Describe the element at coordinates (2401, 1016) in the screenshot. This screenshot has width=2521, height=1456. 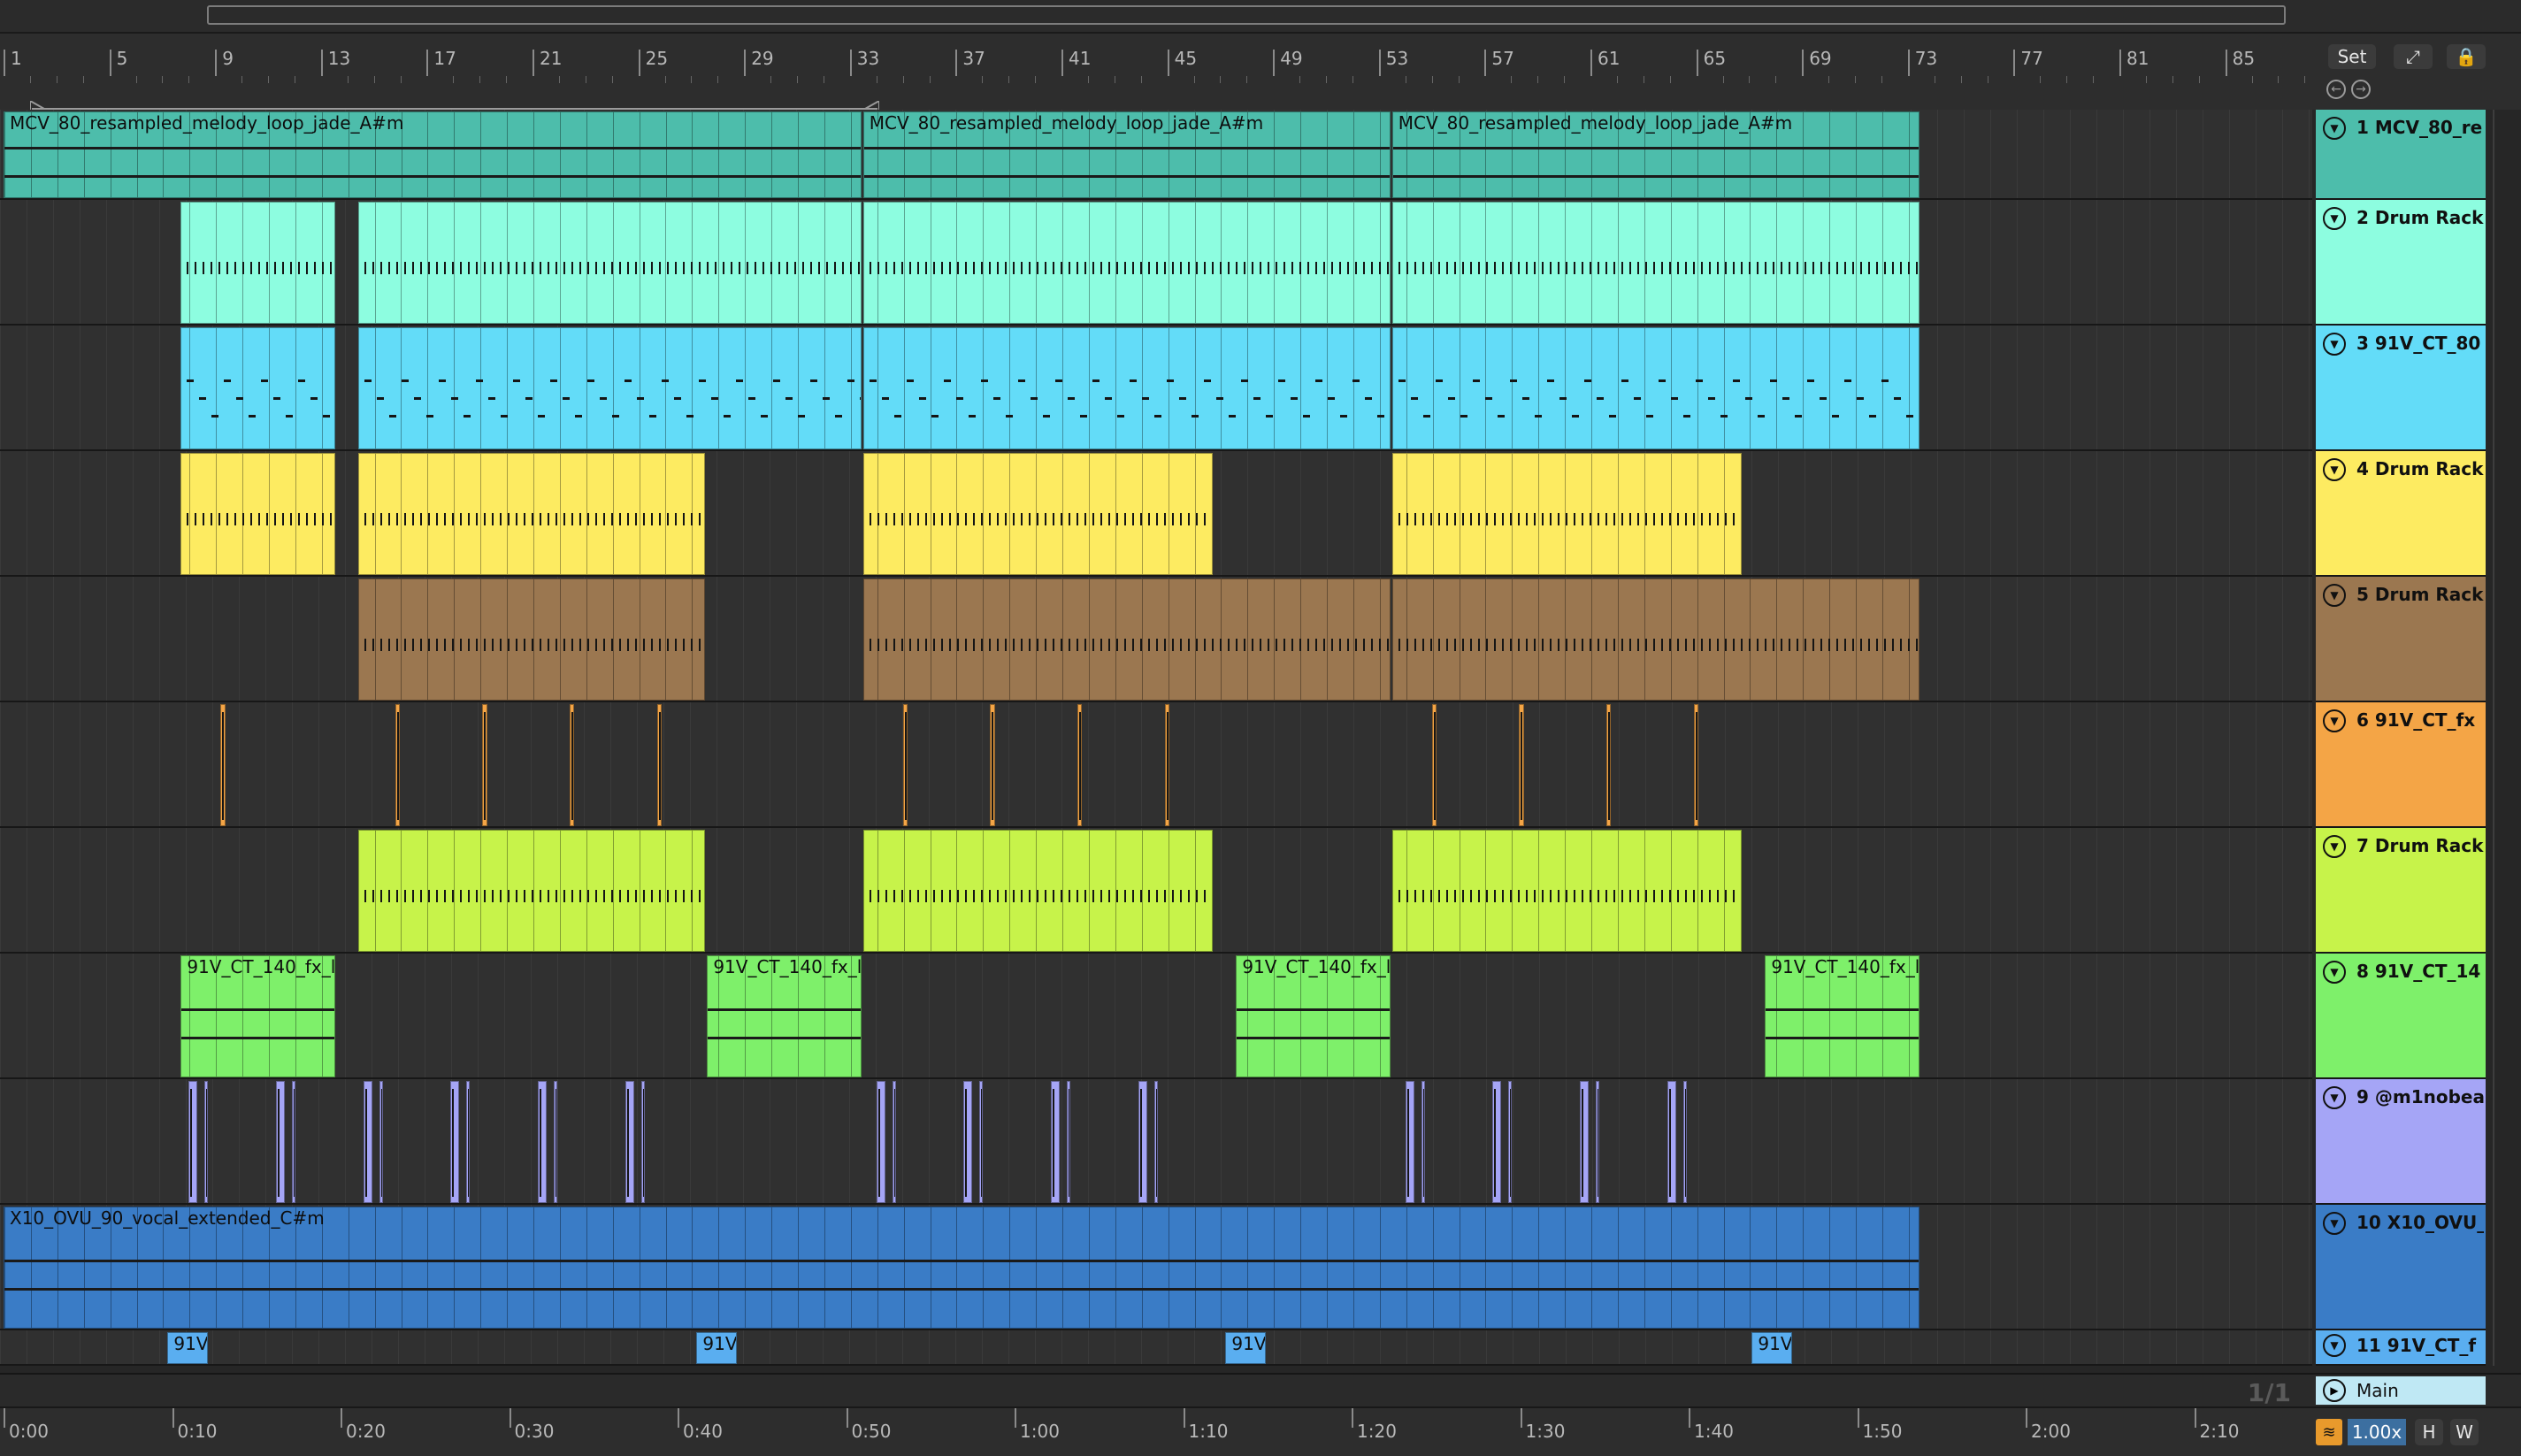
I see `track-header: ▼ 8 91V_CT_14` at that location.